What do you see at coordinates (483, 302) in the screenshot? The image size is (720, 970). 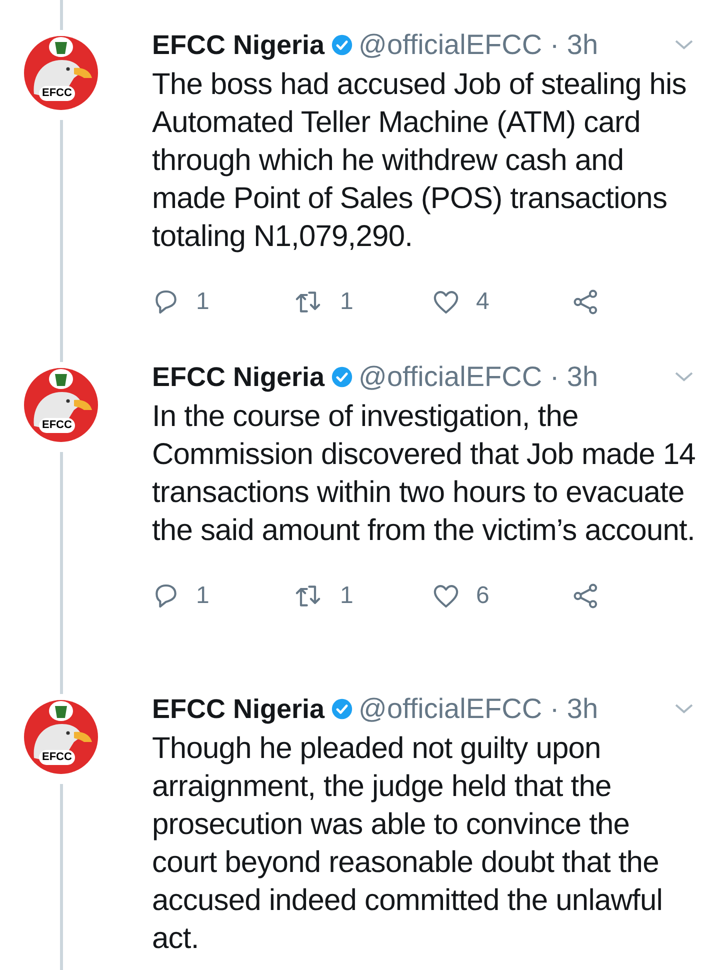 I see `like-count: 4` at bounding box center [483, 302].